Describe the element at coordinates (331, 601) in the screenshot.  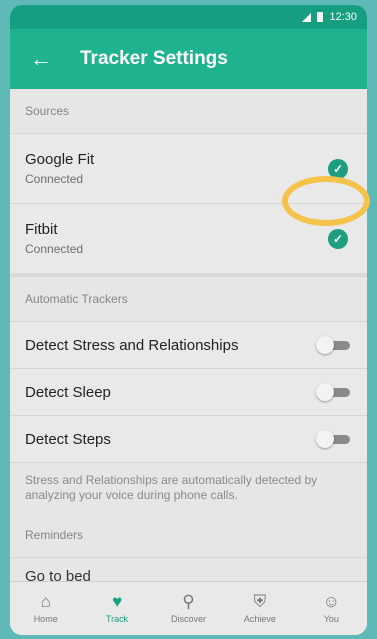
I see `person-icon: ☺` at that location.